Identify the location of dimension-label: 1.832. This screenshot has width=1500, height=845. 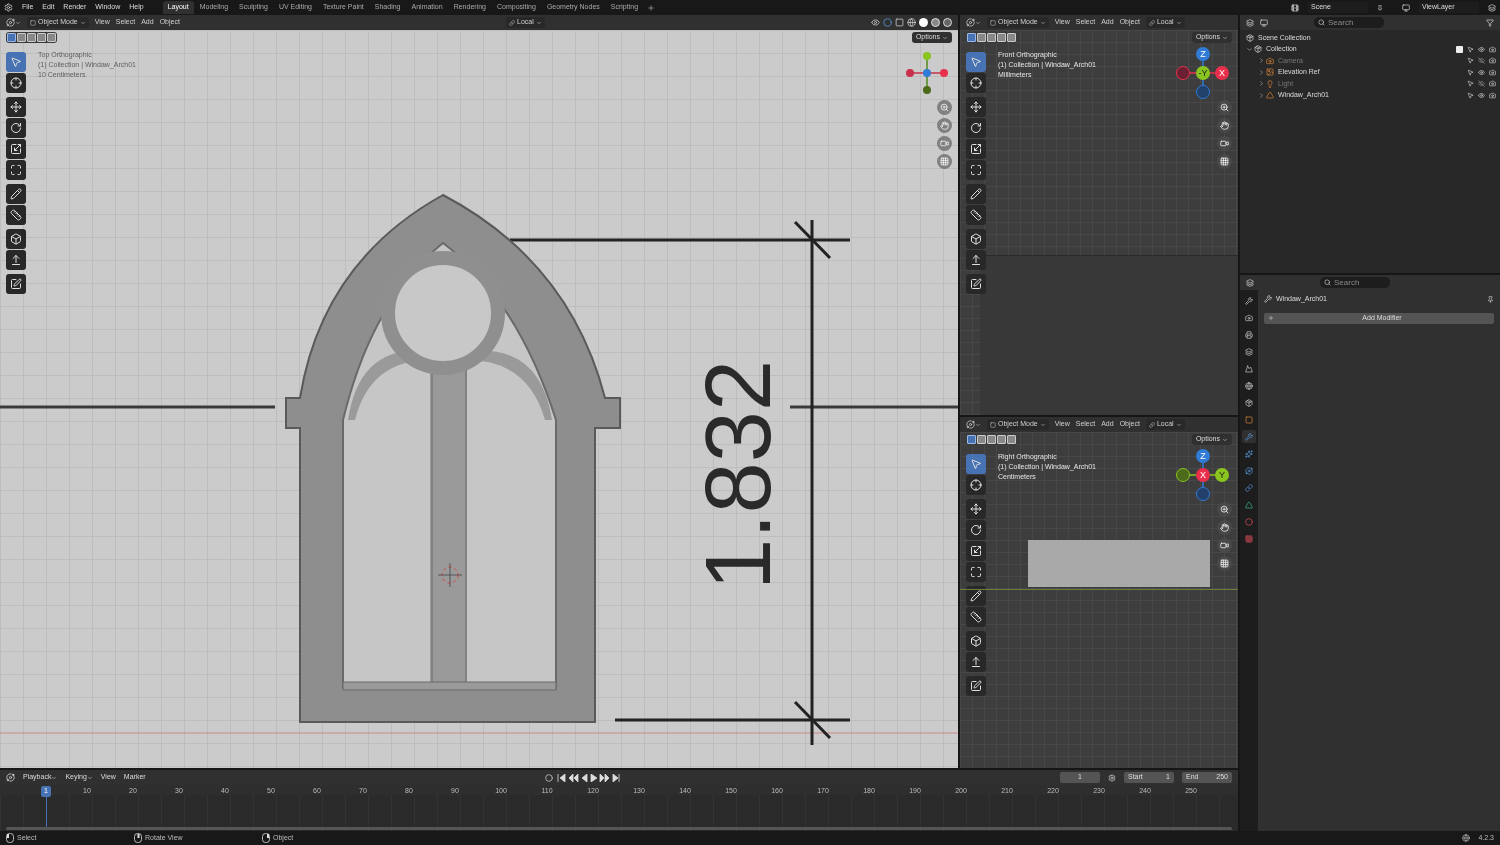
(738, 475).